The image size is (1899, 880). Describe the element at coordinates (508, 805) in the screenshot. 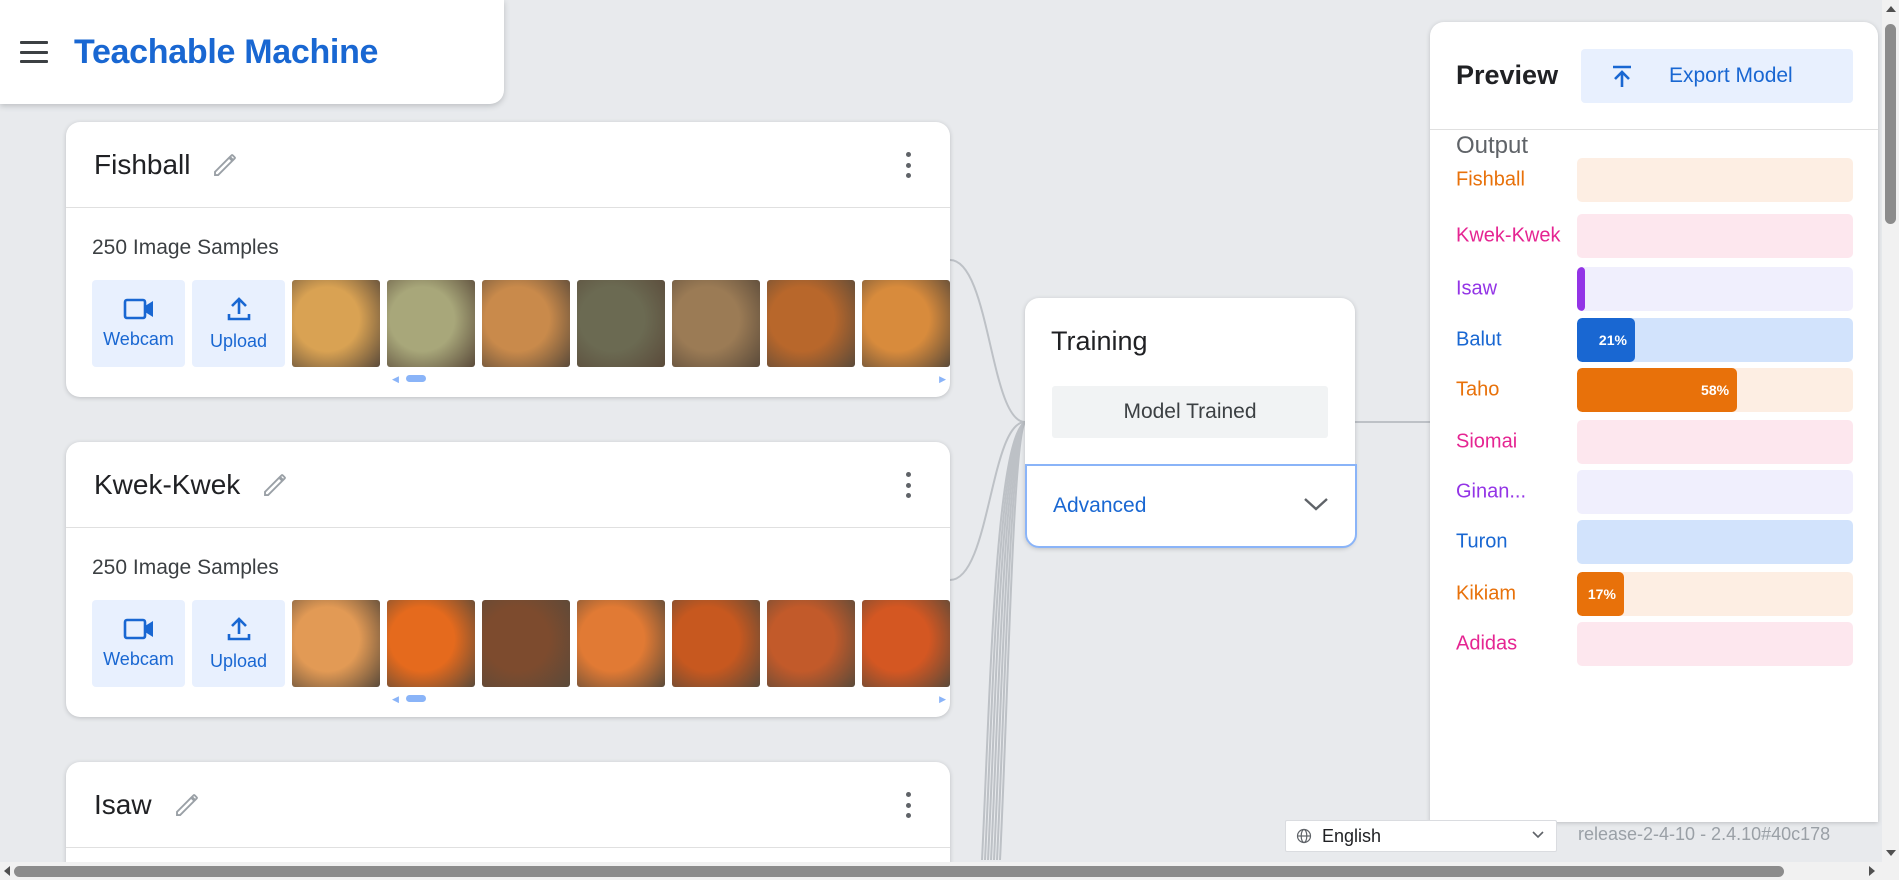

I see `class-card-header: Isaw` at that location.